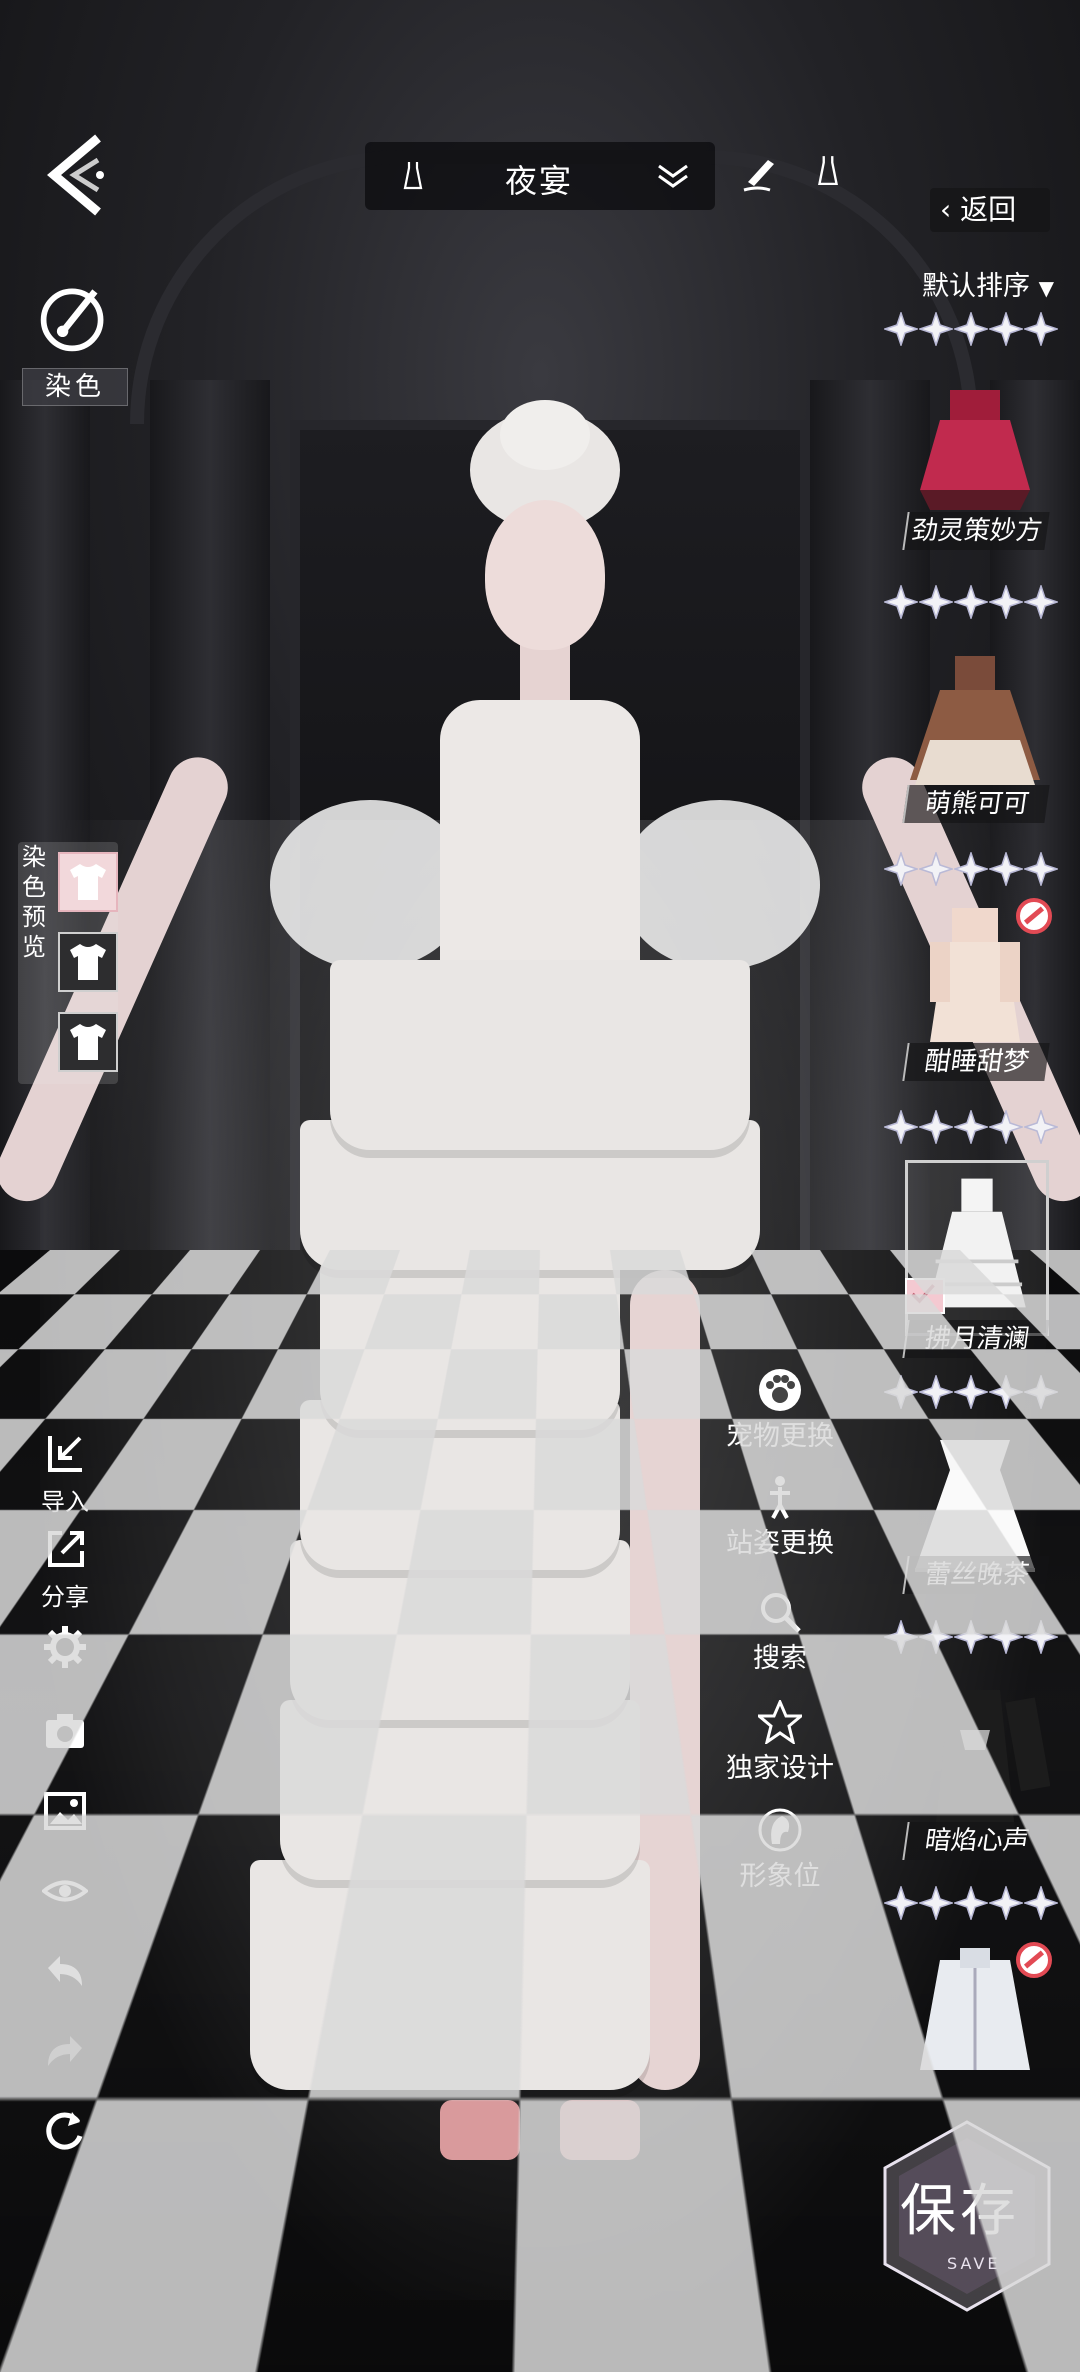 The height and width of the screenshot is (2372, 1080). I want to click on pet-change-button: 宠物更换, so click(780, 1410).